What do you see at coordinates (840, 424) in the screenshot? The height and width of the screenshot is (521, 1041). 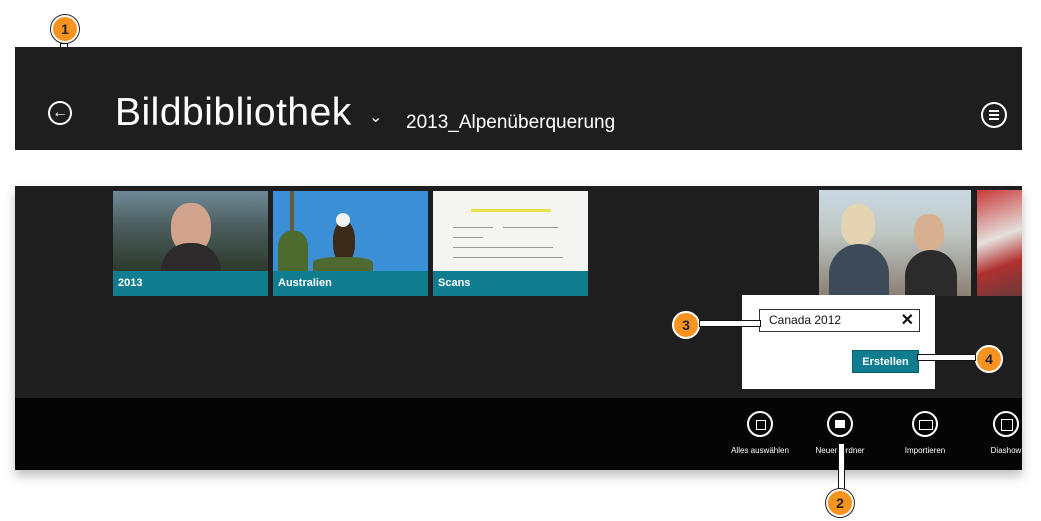 I see `new-folder-icon` at bounding box center [840, 424].